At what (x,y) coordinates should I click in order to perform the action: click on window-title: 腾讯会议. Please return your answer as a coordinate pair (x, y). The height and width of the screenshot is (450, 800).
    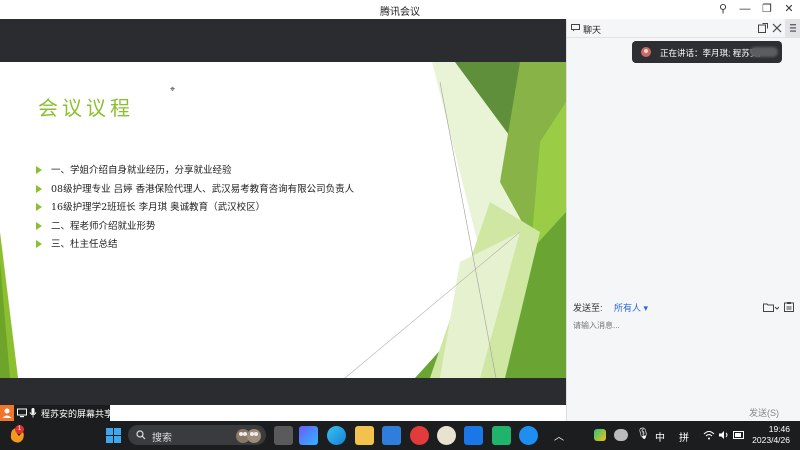
    Looking at the image, I should click on (400, 12).